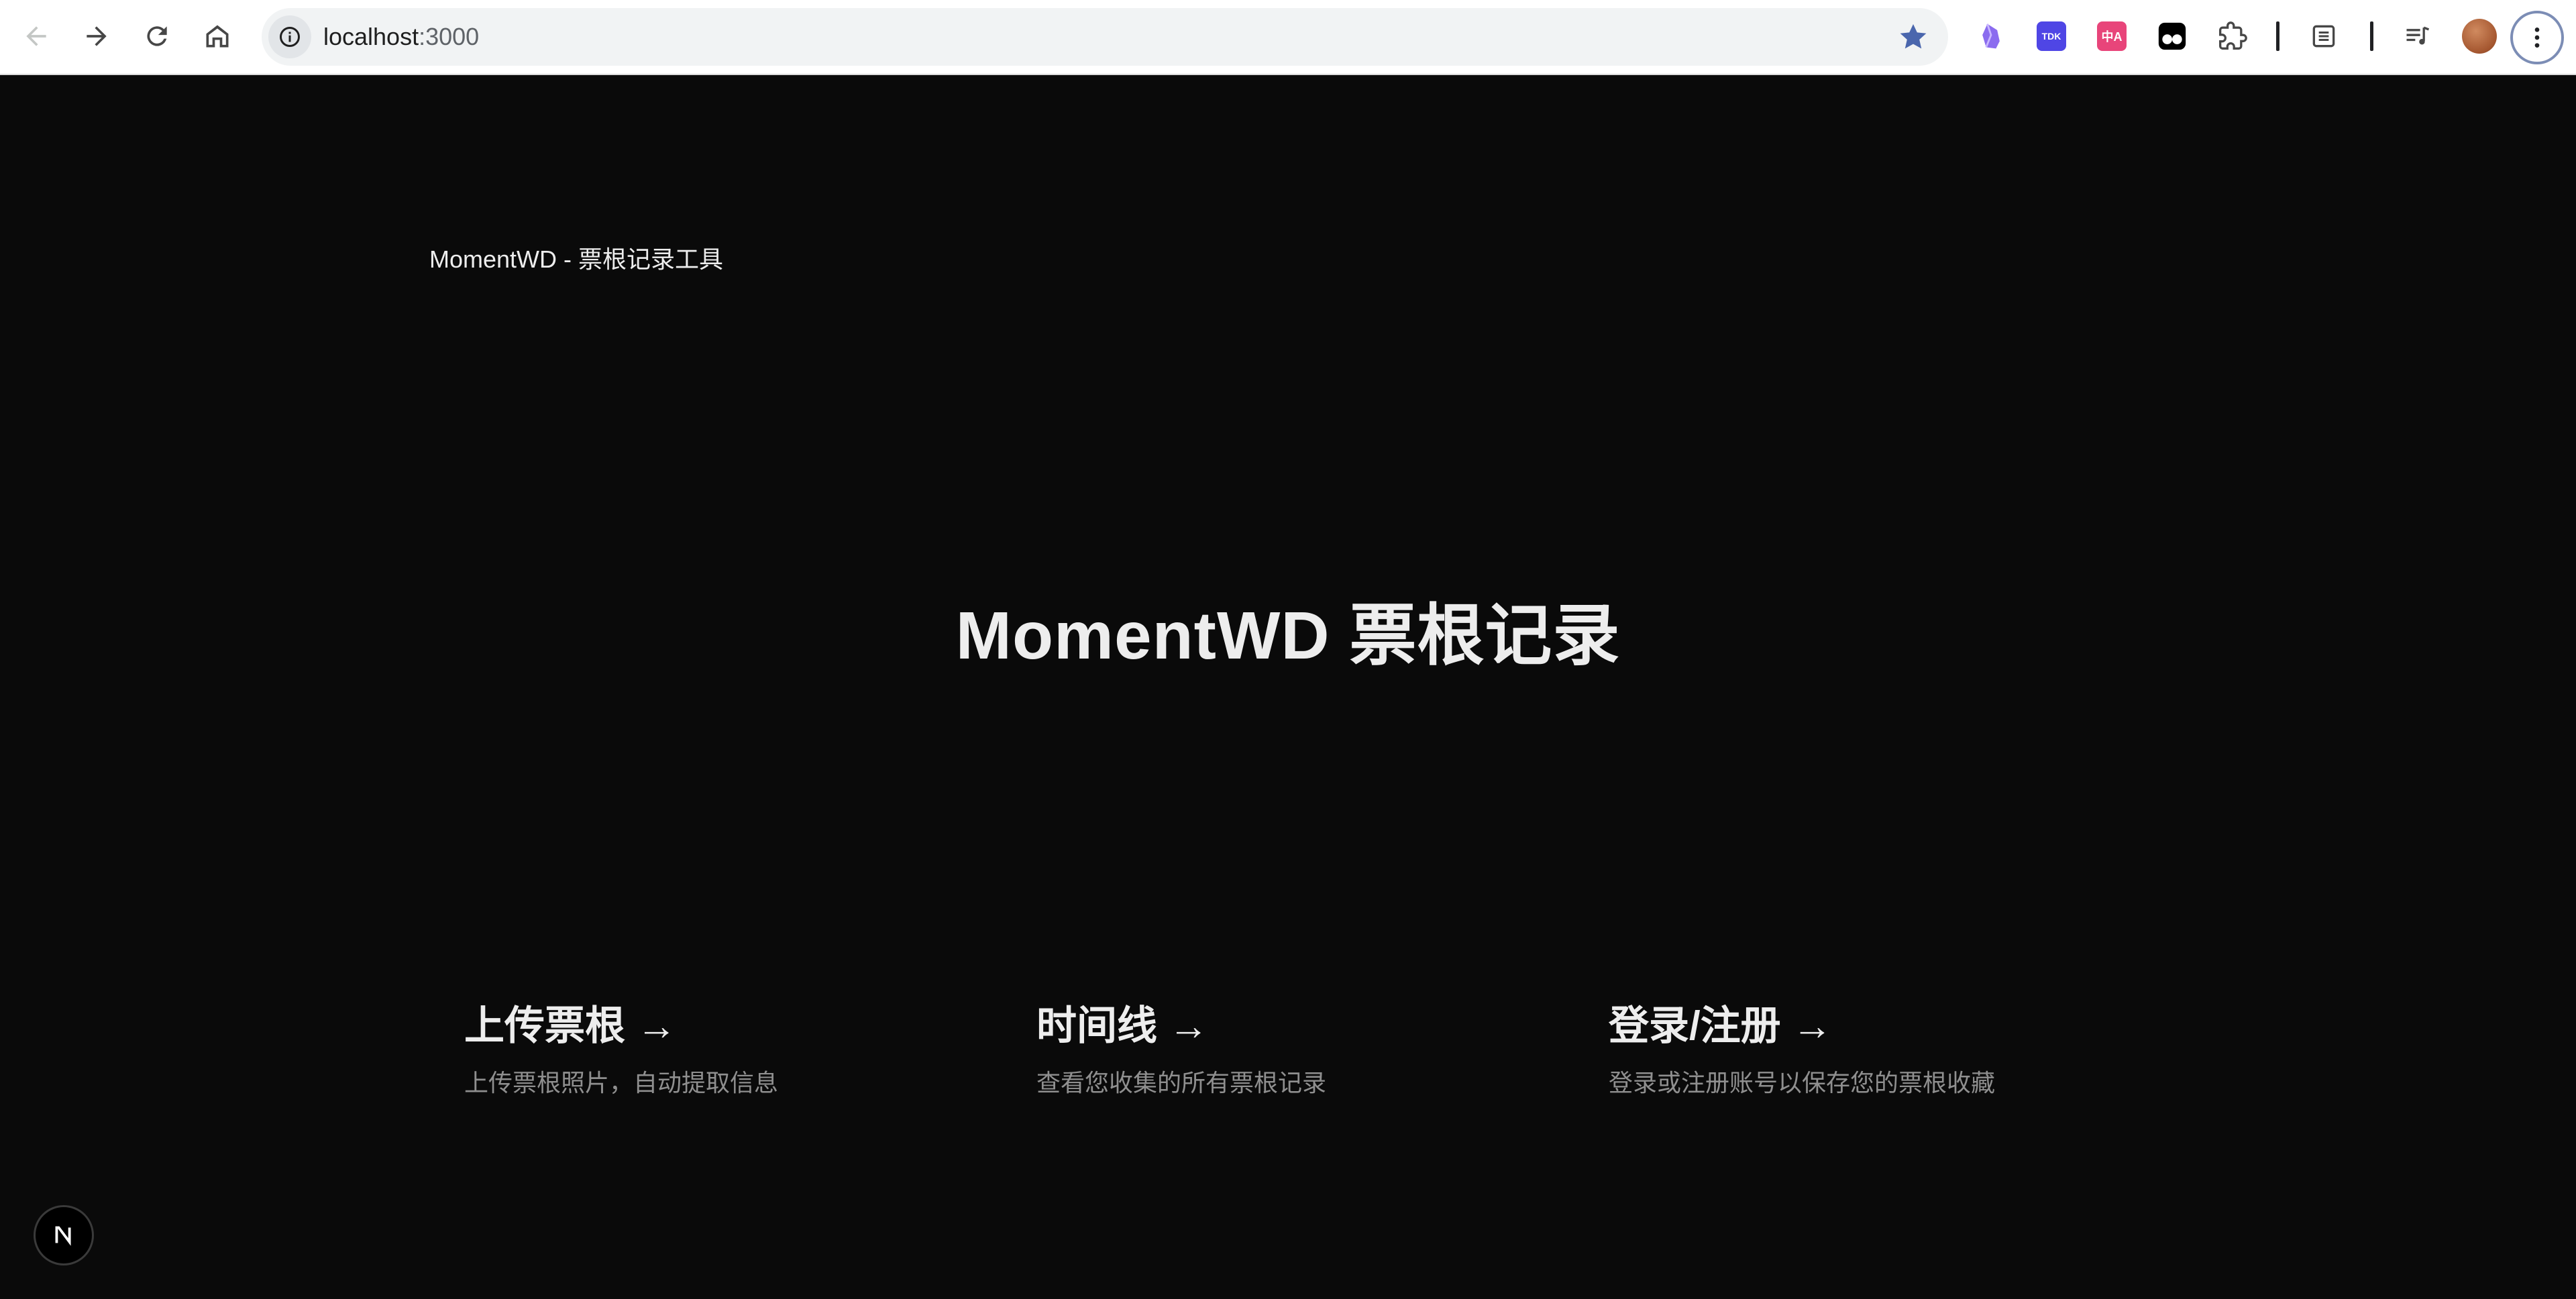 The height and width of the screenshot is (1299, 2576). I want to click on kebab-menu-icon, so click(2537, 37).